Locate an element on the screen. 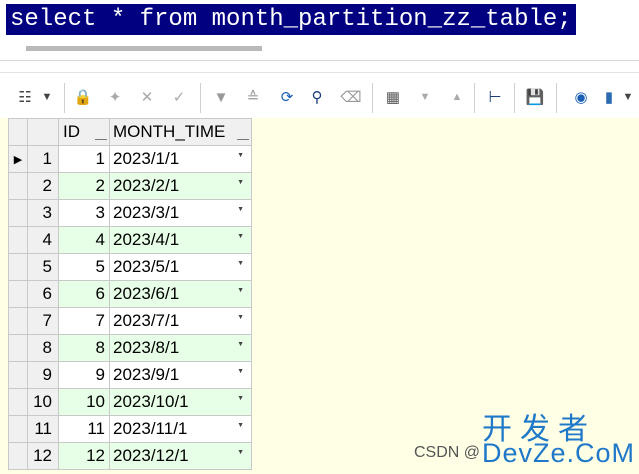 The height and width of the screenshot is (474, 639). table-row: 8 8 2023/8/1 ▼ is located at coordinates (130, 348).